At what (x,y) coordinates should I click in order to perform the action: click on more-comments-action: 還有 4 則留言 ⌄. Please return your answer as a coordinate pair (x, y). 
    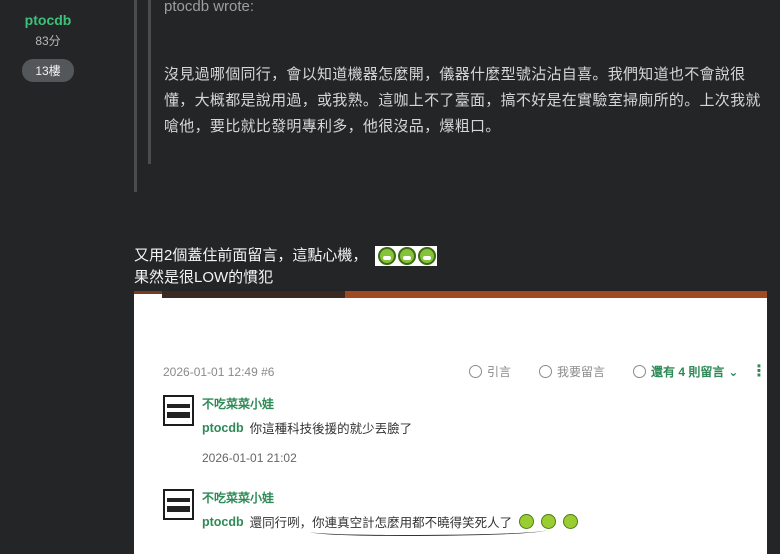
    Looking at the image, I should click on (685, 371).